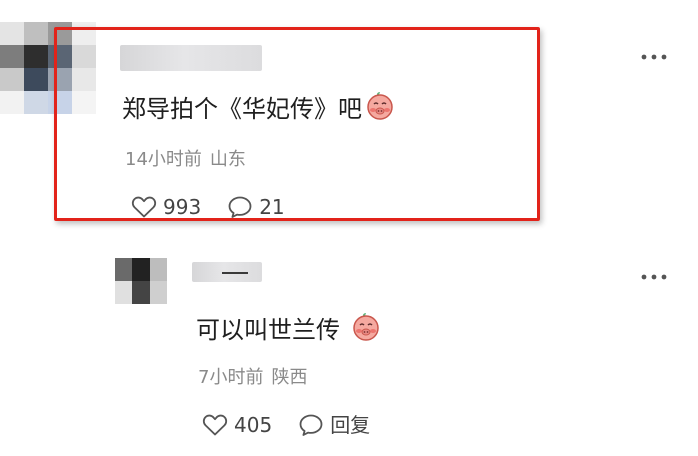  I want to click on reply-button: 回复, so click(334, 425).